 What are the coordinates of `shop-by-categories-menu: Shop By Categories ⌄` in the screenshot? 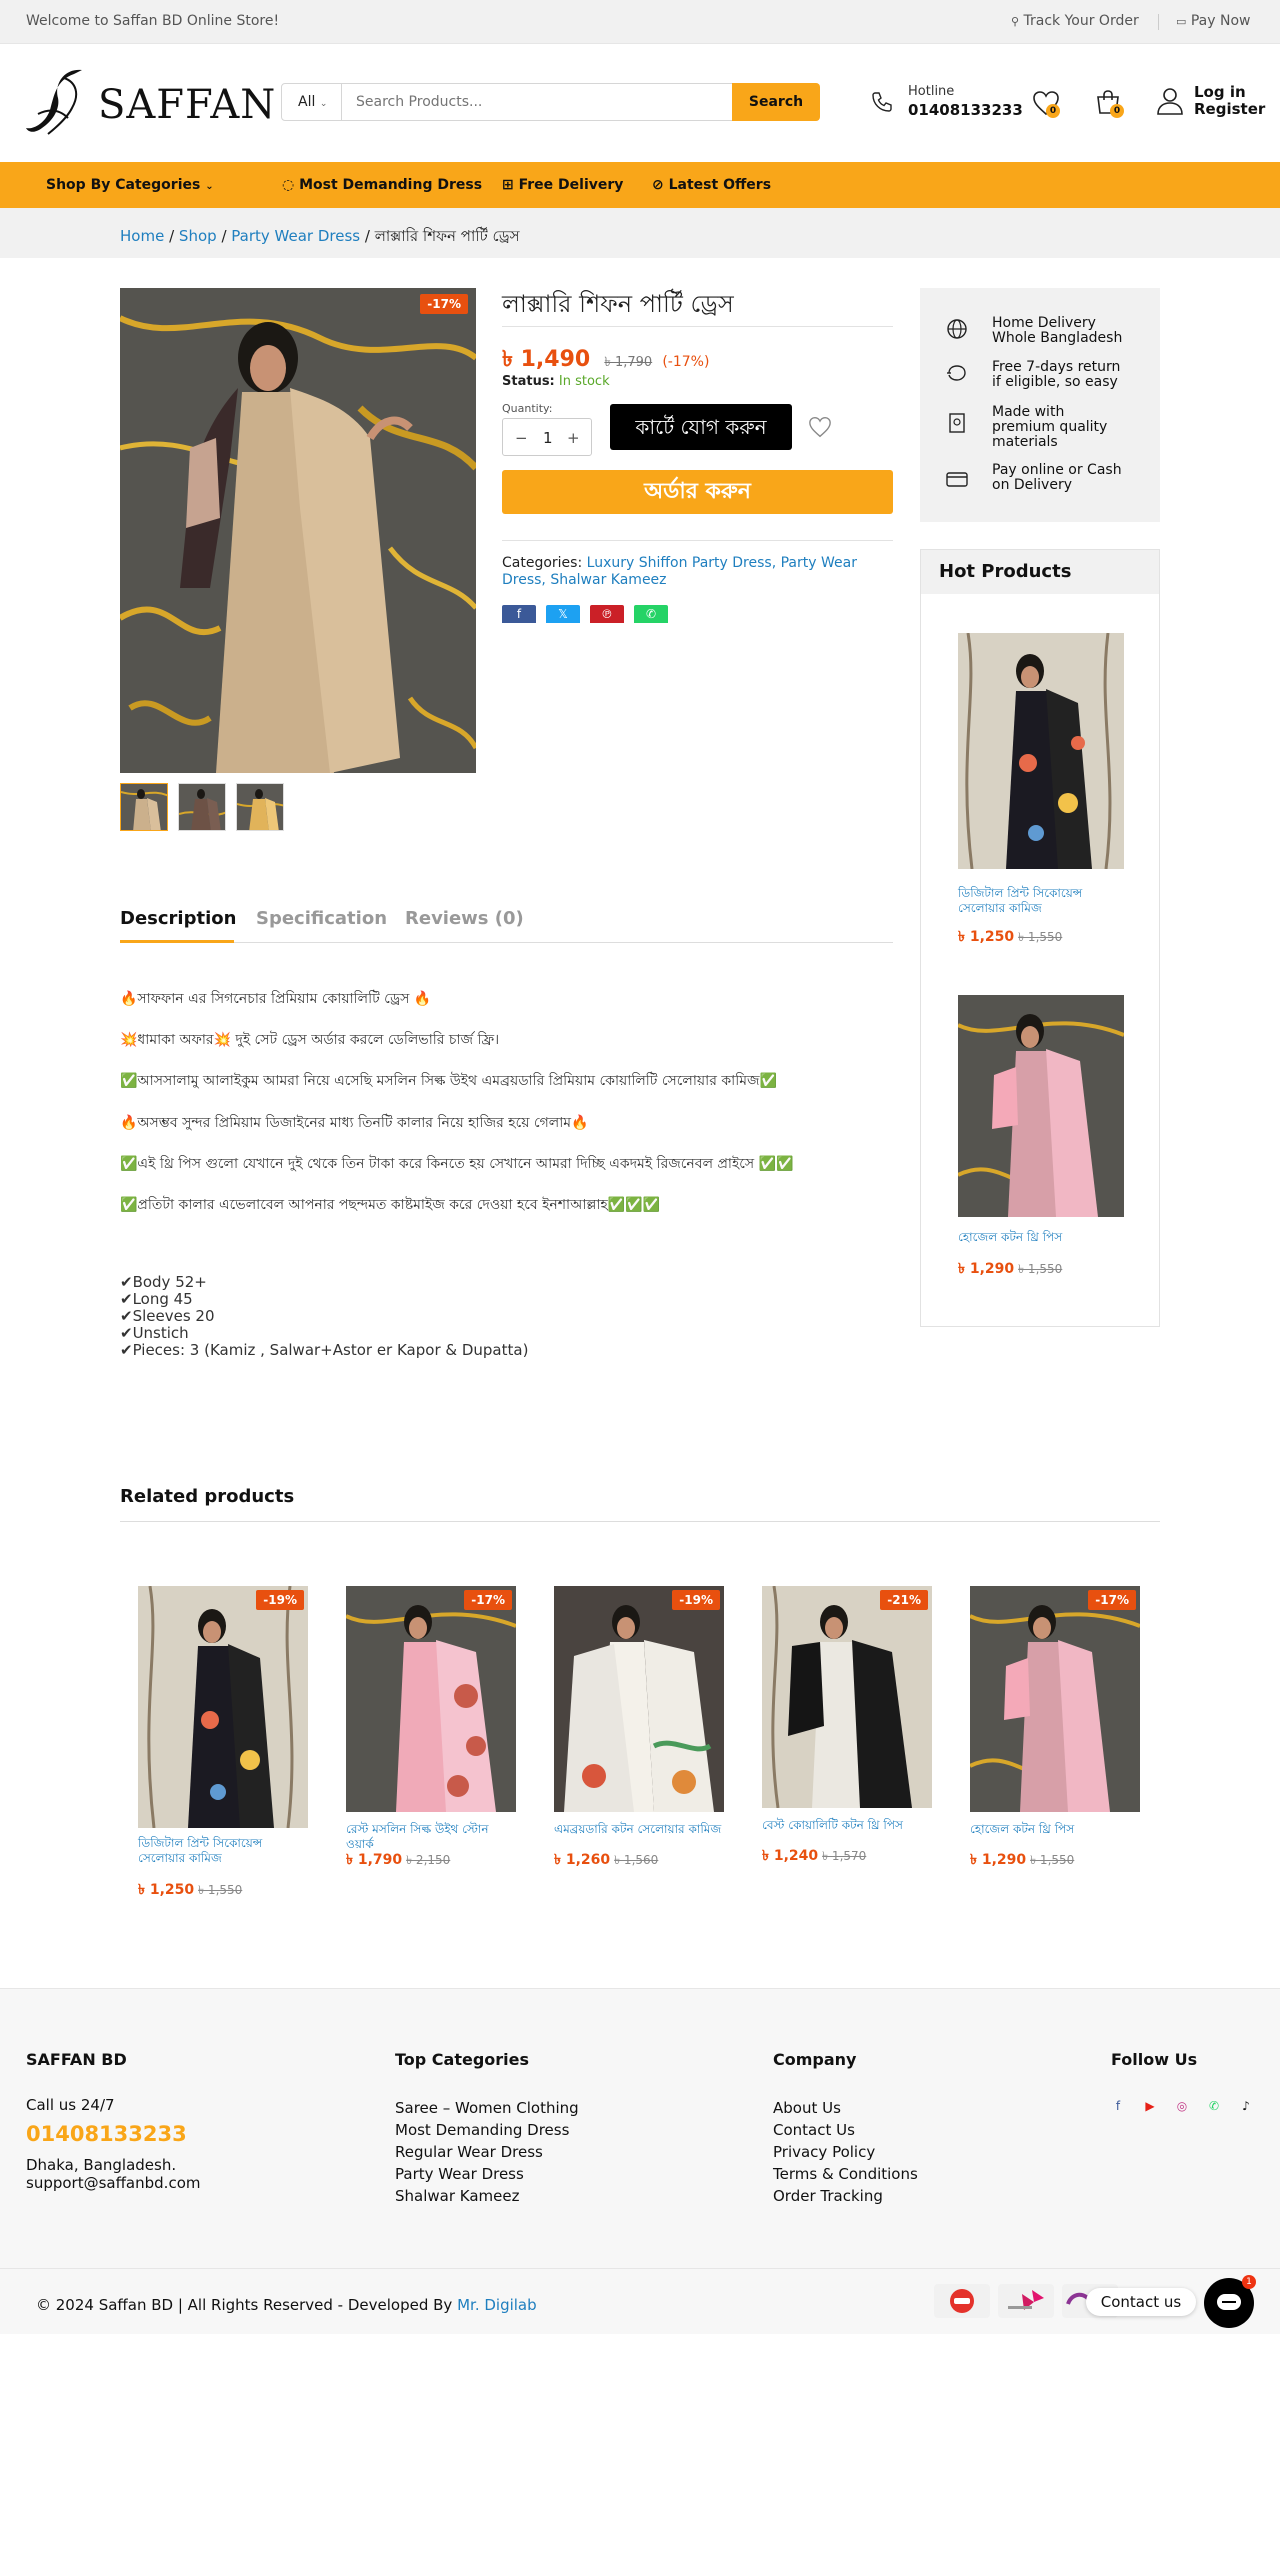 It's located at (130, 185).